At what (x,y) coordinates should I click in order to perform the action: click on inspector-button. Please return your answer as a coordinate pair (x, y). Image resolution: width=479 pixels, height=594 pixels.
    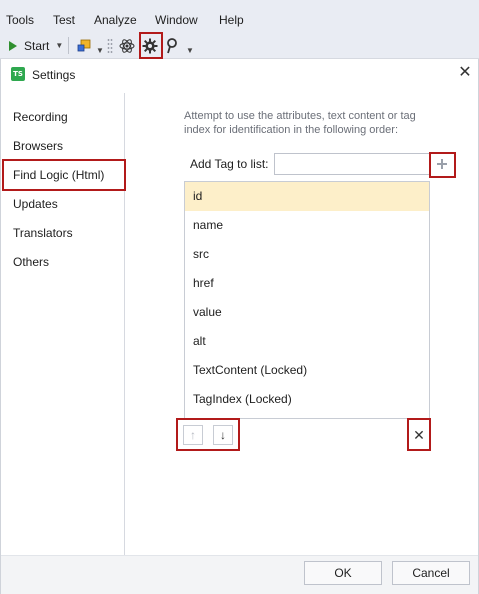
    Looking at the image, I should click on (127, 45).